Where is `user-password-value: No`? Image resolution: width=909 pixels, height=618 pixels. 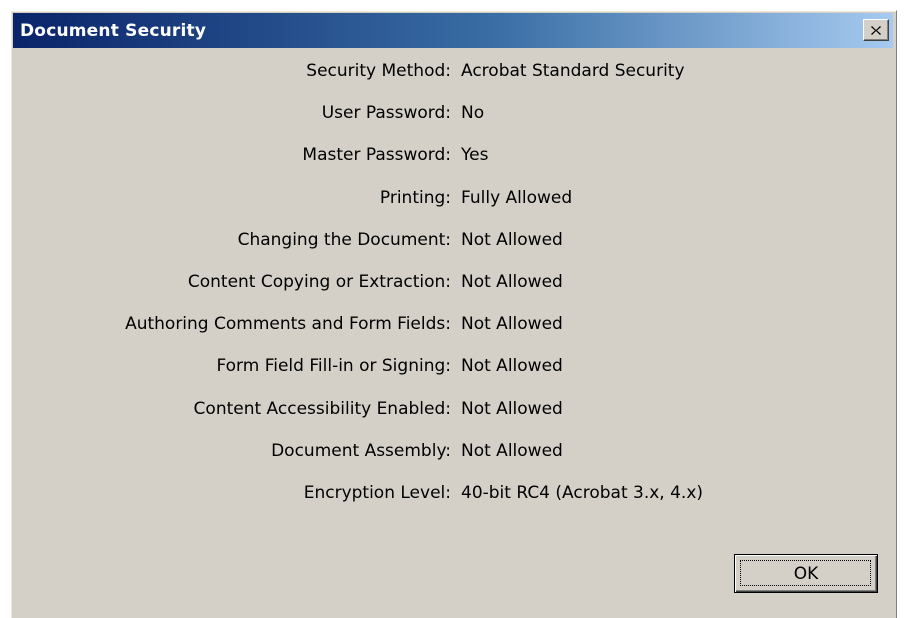 user-password-value: No is located at coordinates (473, 113).